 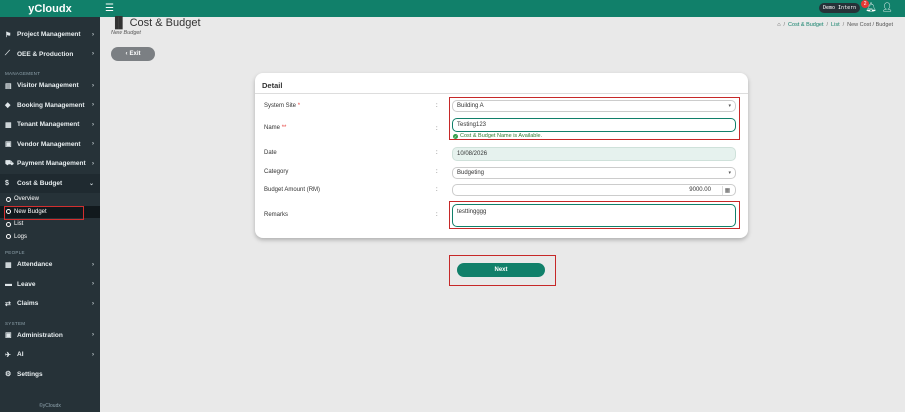 I want to click on sidebar-item-label: Settings, so click(x=30, y=374).